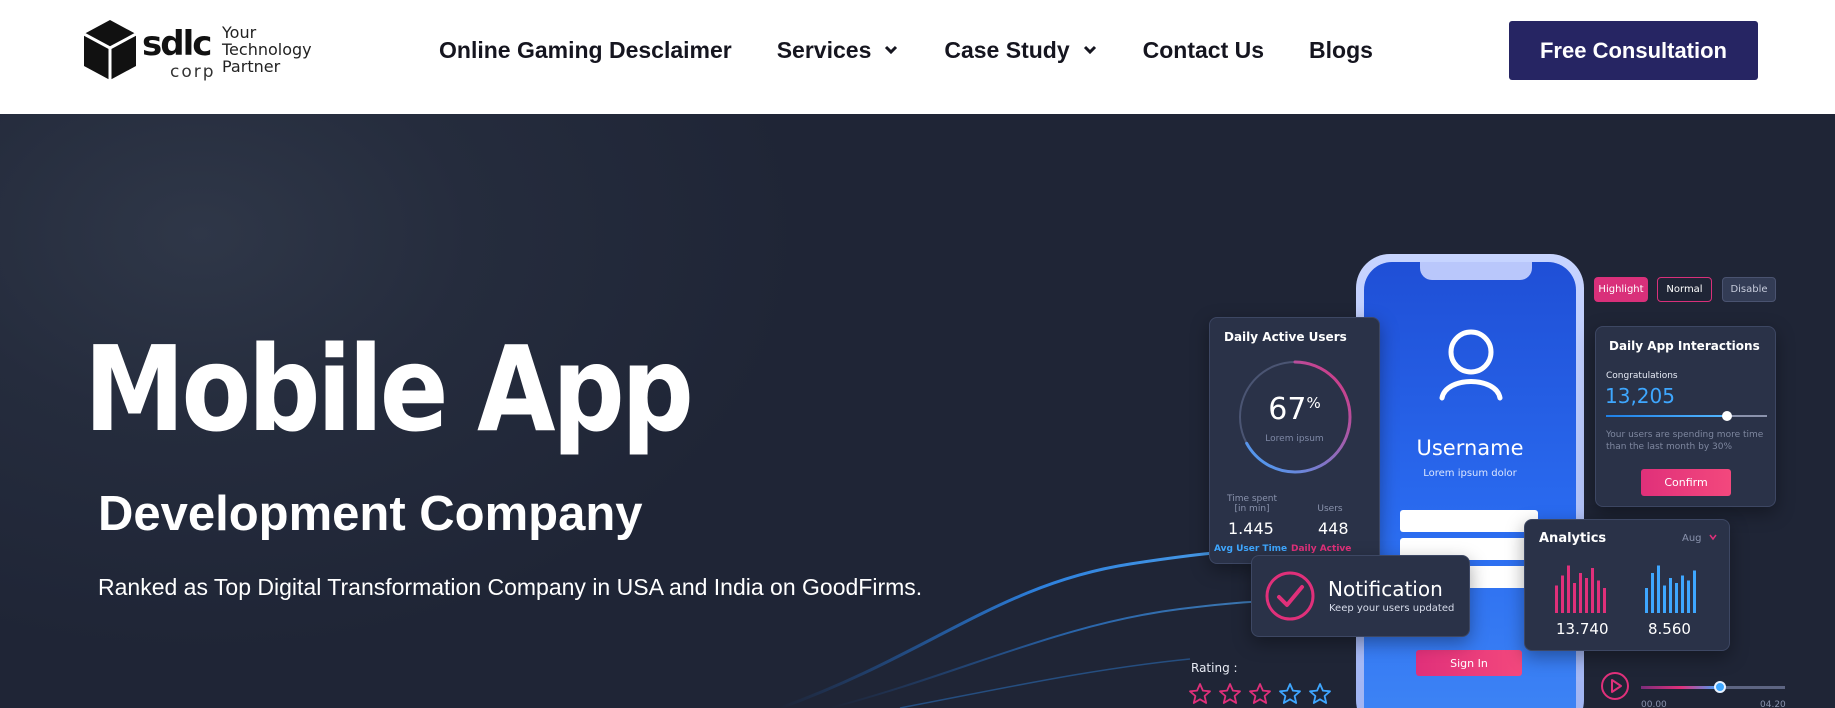  I want to click on nav-item-online-gaming-desclaimer: Online Gaming Desclaimer, so click(585, 50).